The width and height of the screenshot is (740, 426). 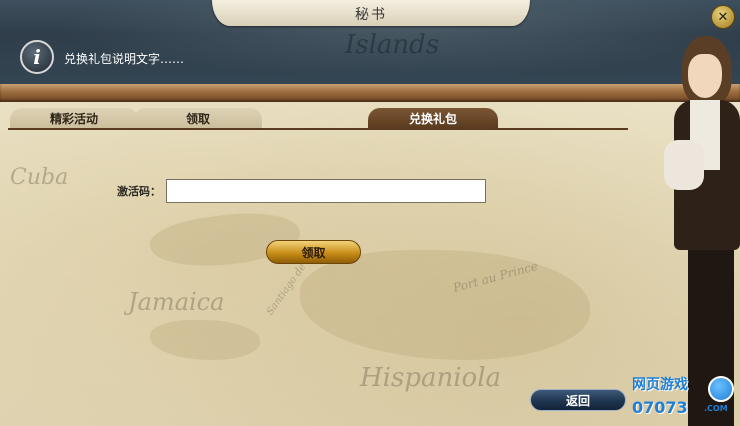 What do you see at coordinates (37, 57) in the screenshot?
I see `info-icon: i` at bounding box center [37, 57].